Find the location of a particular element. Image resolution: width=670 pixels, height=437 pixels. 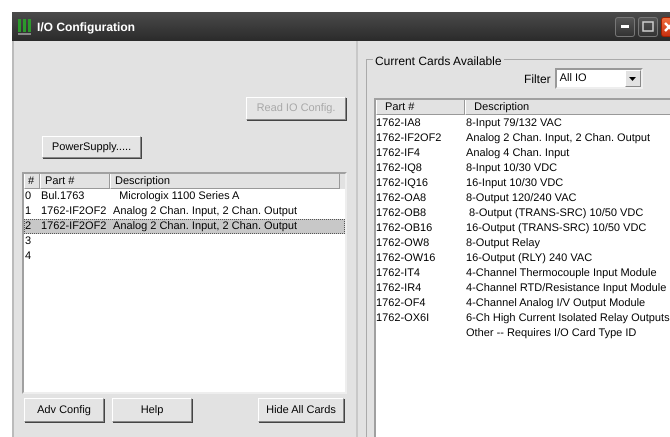

table-cell-text: 4 is located at coordinates (28, 256).